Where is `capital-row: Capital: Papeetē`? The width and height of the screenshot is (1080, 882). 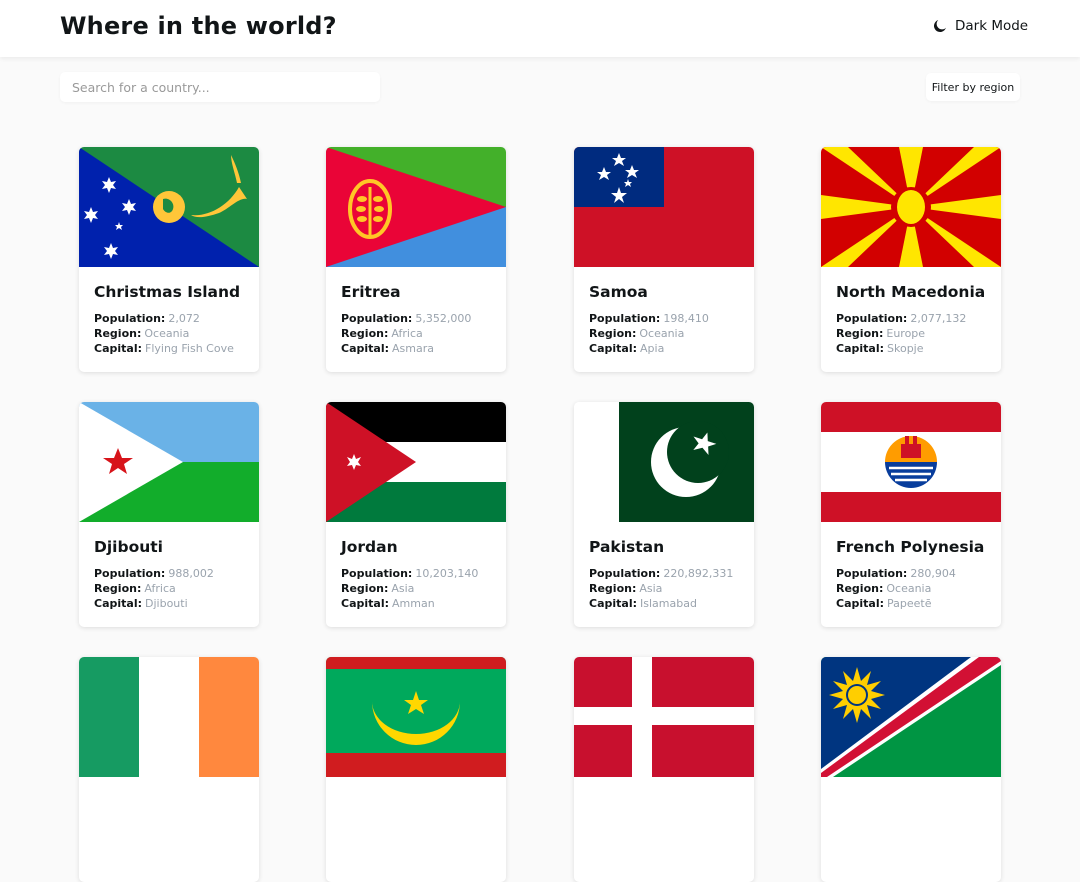 capital-row: Capital: Papeetē is located at coordinates (911, 603).